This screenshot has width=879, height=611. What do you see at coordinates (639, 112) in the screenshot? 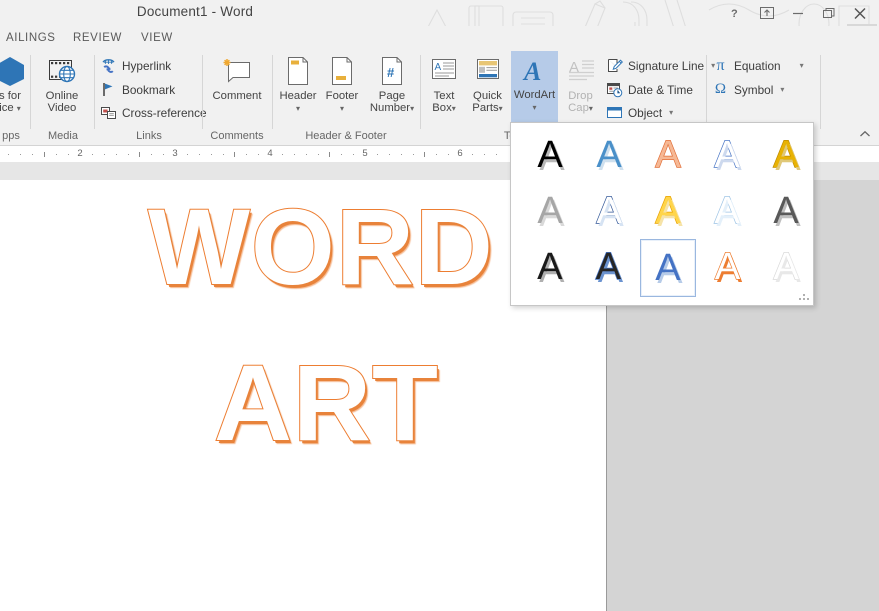
I see `object-button: Object ▾` at bounding box center [639, 112].